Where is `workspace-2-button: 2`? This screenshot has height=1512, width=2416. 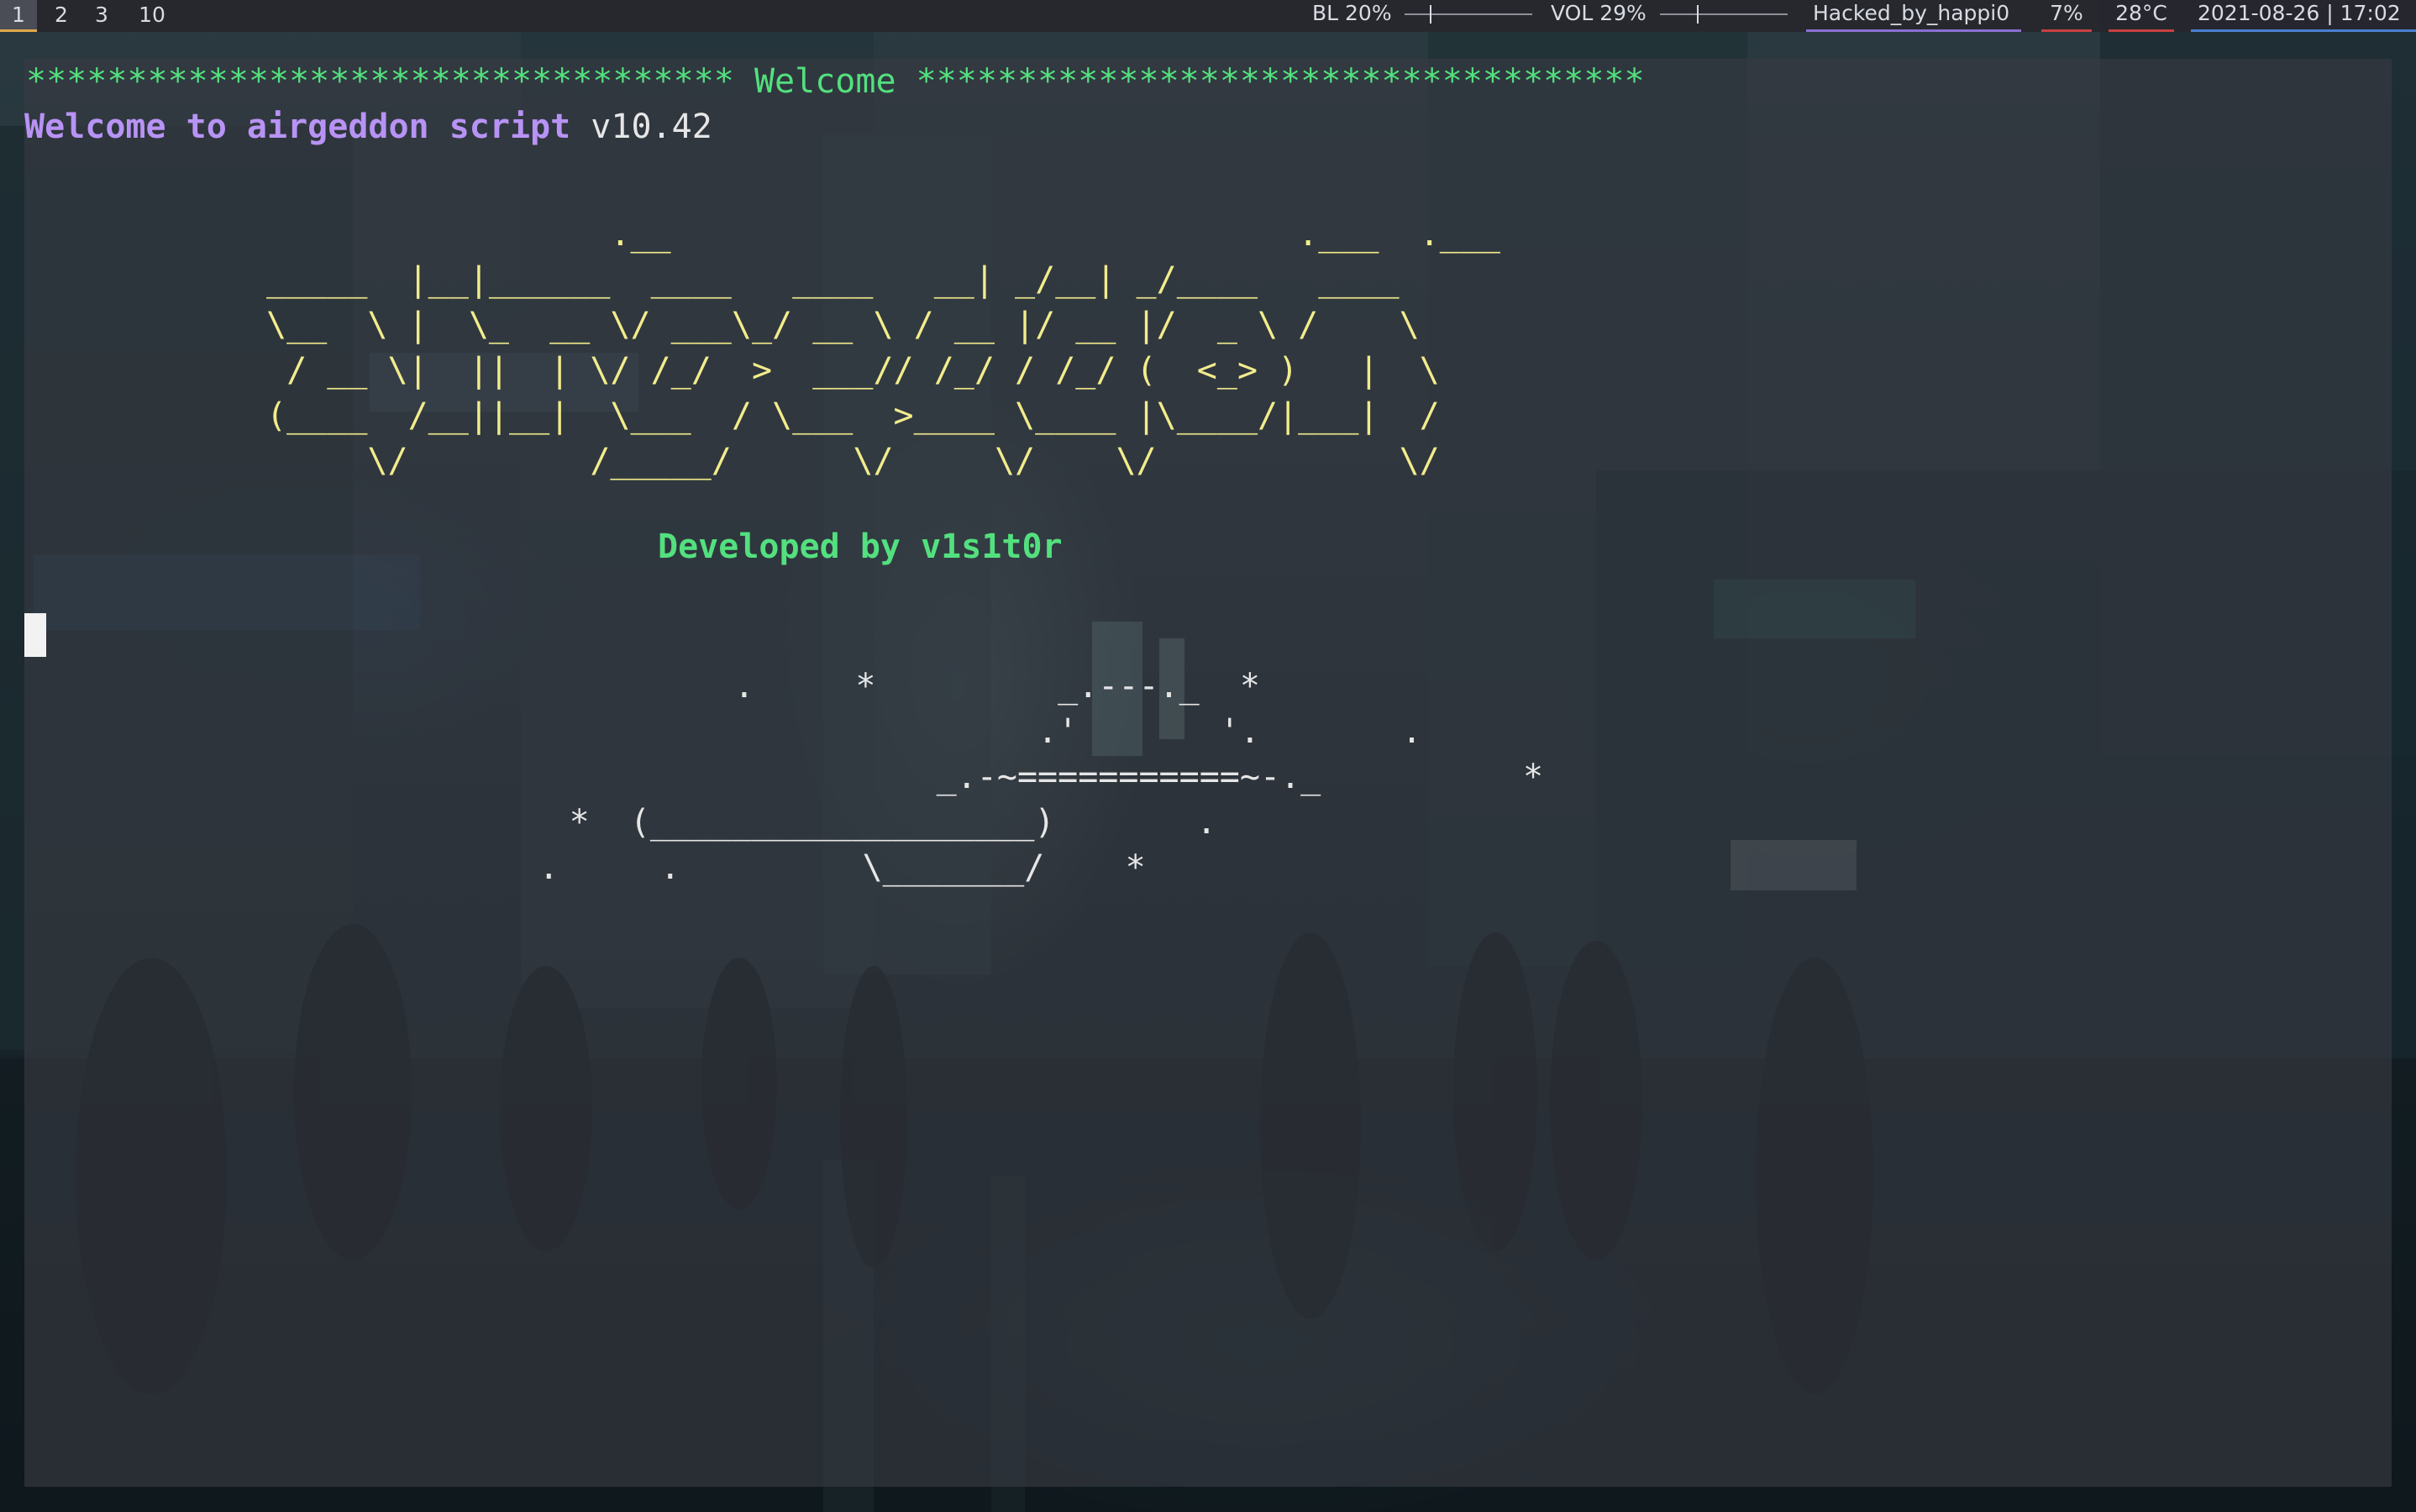
workspace-2-button: 2 is located at coordinates (61, 16).